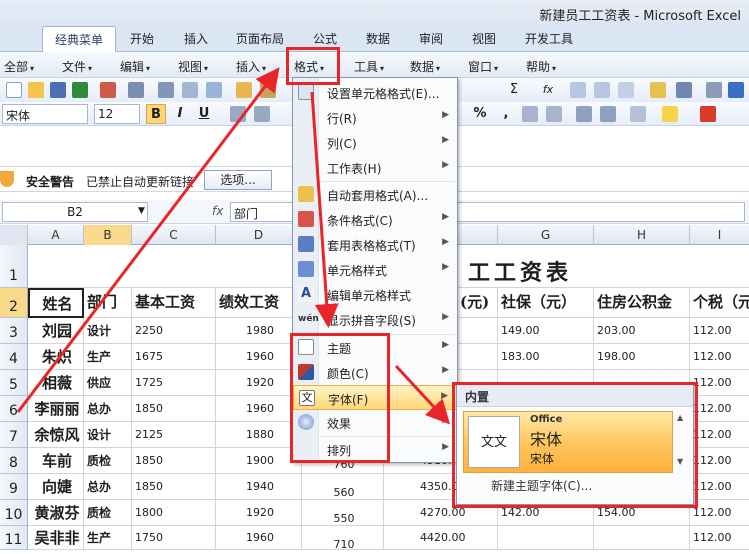  What do you see at coordinates (554, 114) in the screenshot?
I see `decrease-decimal-icon` at bounding box center [554, 114].